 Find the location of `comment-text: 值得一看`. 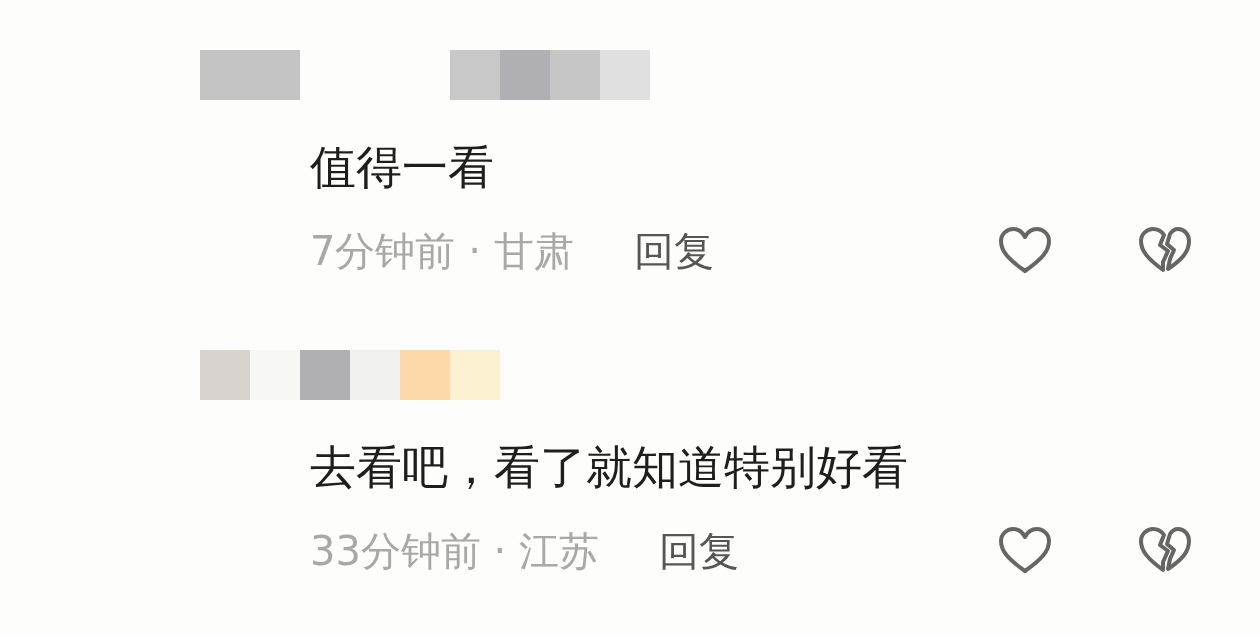

comment-text: 值得一看 is located at coordinates (402, 167).